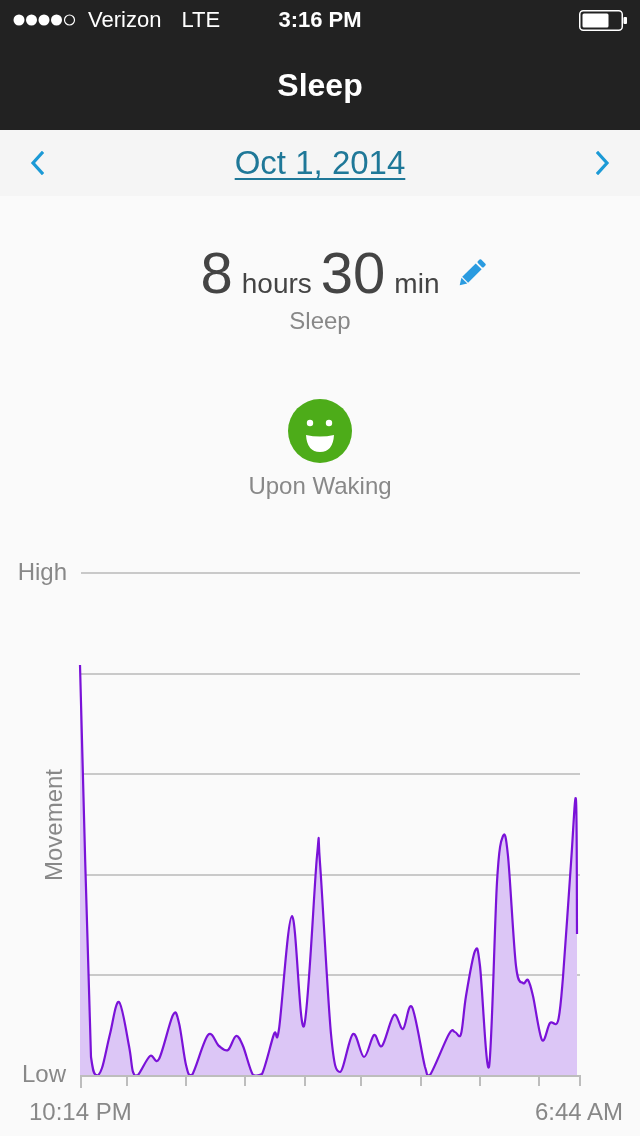  Describe the element at coordinates (320, 431) in the screenshot. I see `smiley-face-icon` at that location.